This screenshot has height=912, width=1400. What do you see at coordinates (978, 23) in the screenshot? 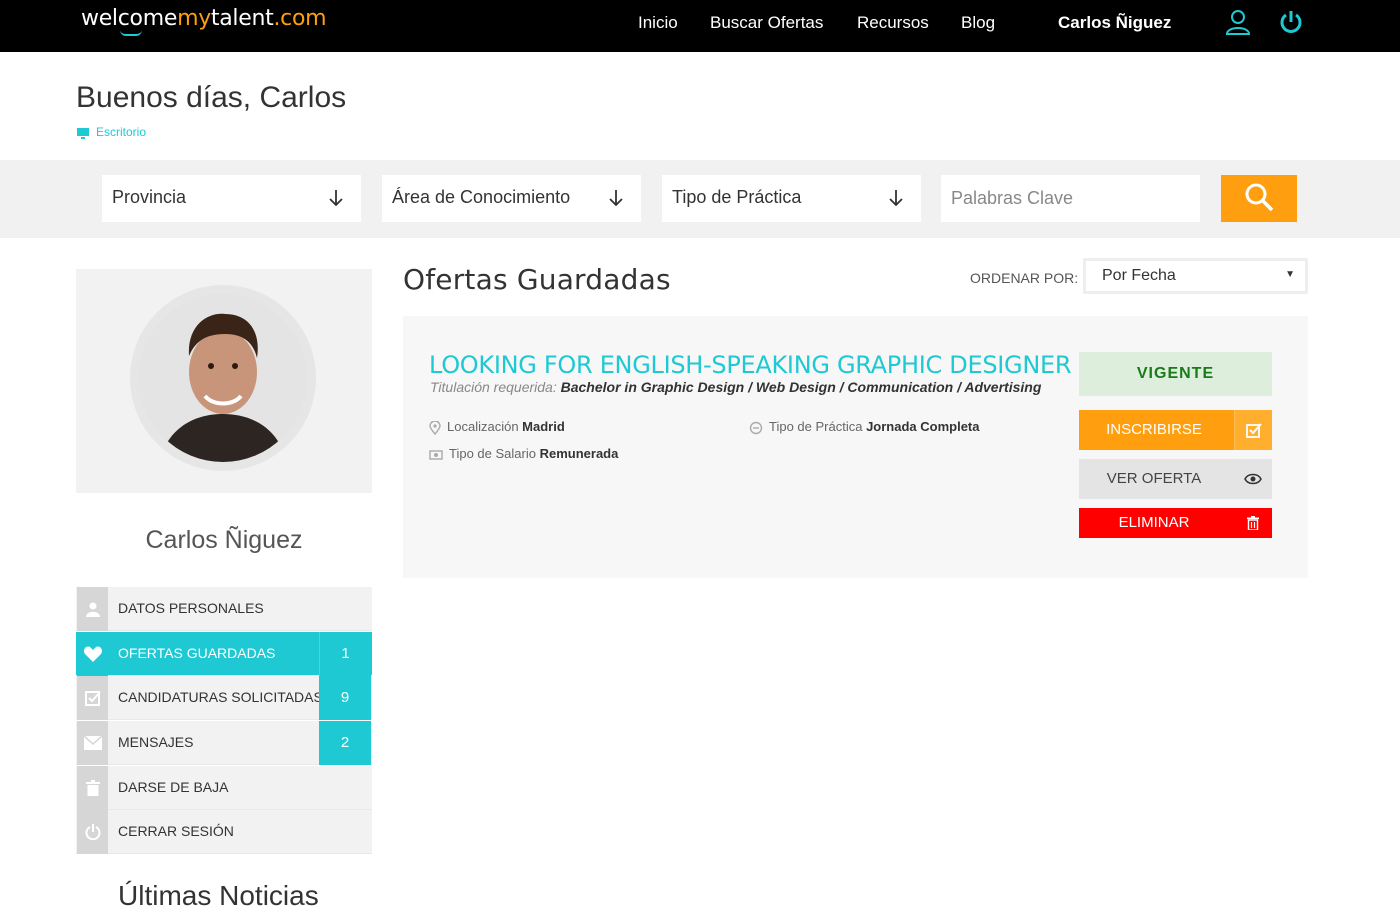
I see `nav-blog: Blog` at bounding box center [978, 23].